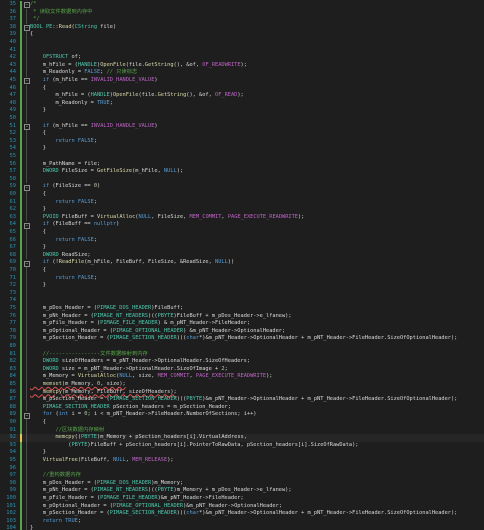  What do you see at coordinates (242, 43) in the screenshot?
I see `code-line: 40` at bounding box center [242, 43].